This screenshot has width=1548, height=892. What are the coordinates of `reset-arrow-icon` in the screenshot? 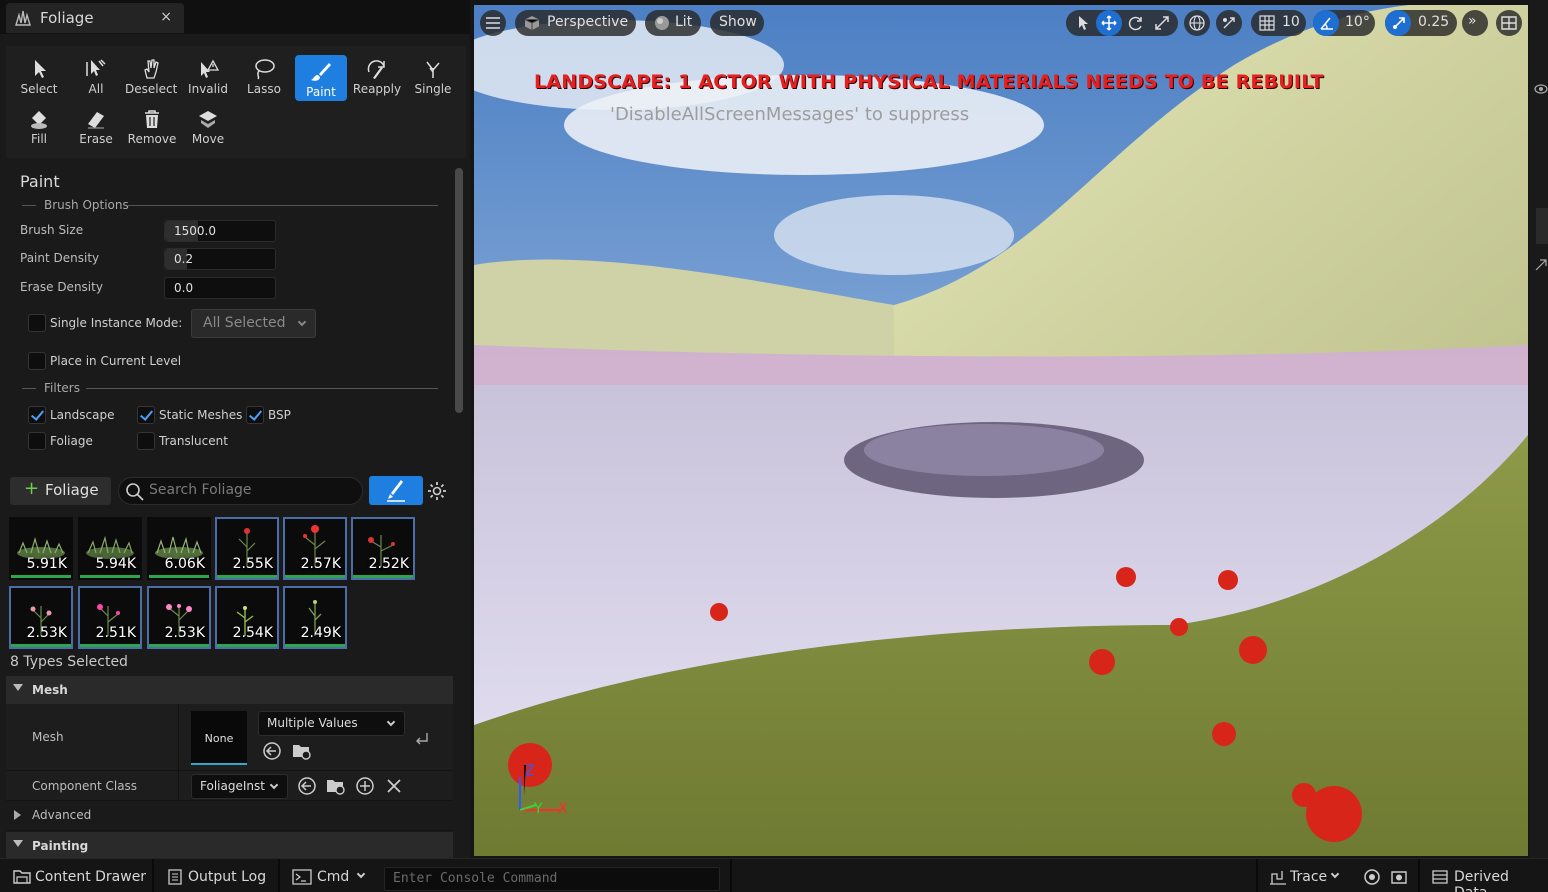 It's located at (422, 738).